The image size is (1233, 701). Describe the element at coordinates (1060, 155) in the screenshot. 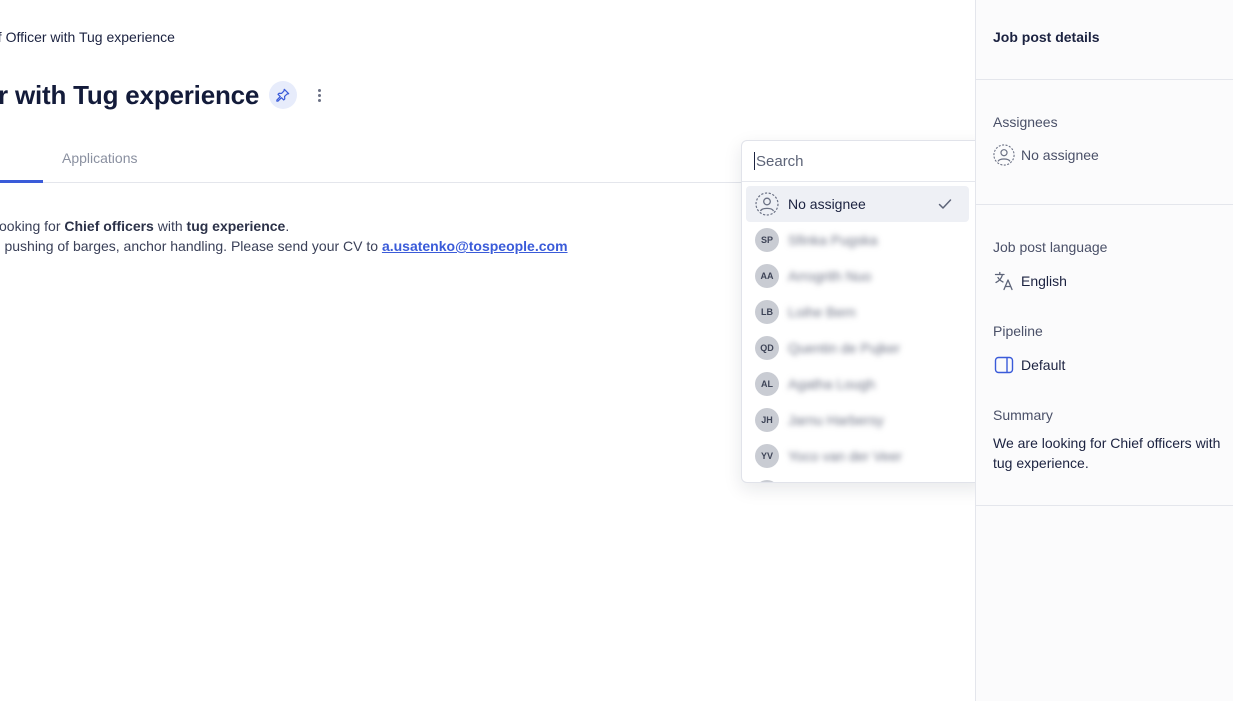

I see `assignees-text: No assignee` at that location.